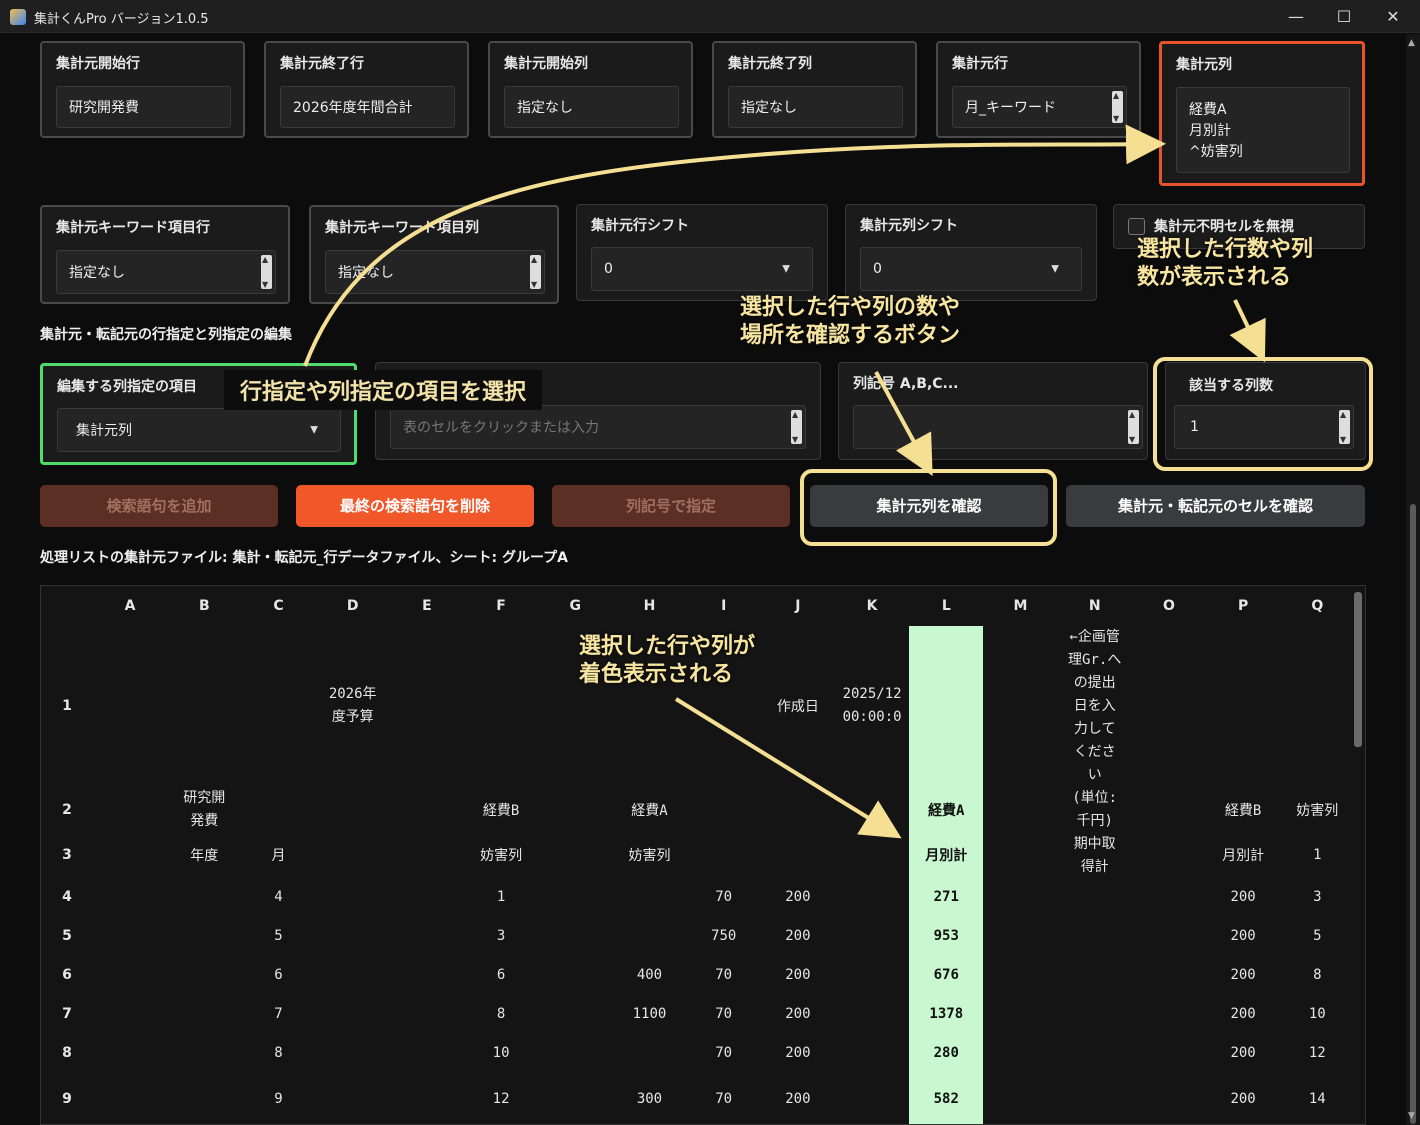  Describe the element at coordinates (1247, 331) in the screenshot. I see `count-arrow` at that location.